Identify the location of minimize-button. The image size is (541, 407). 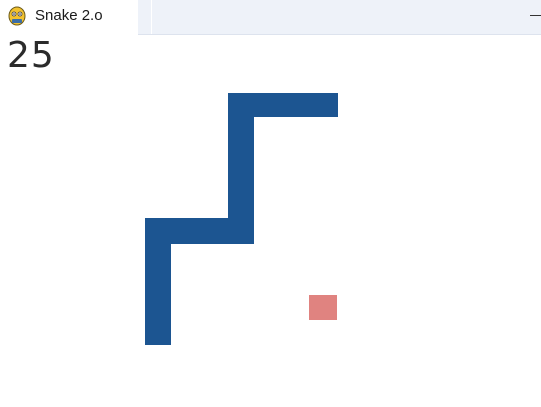
(531, 15).